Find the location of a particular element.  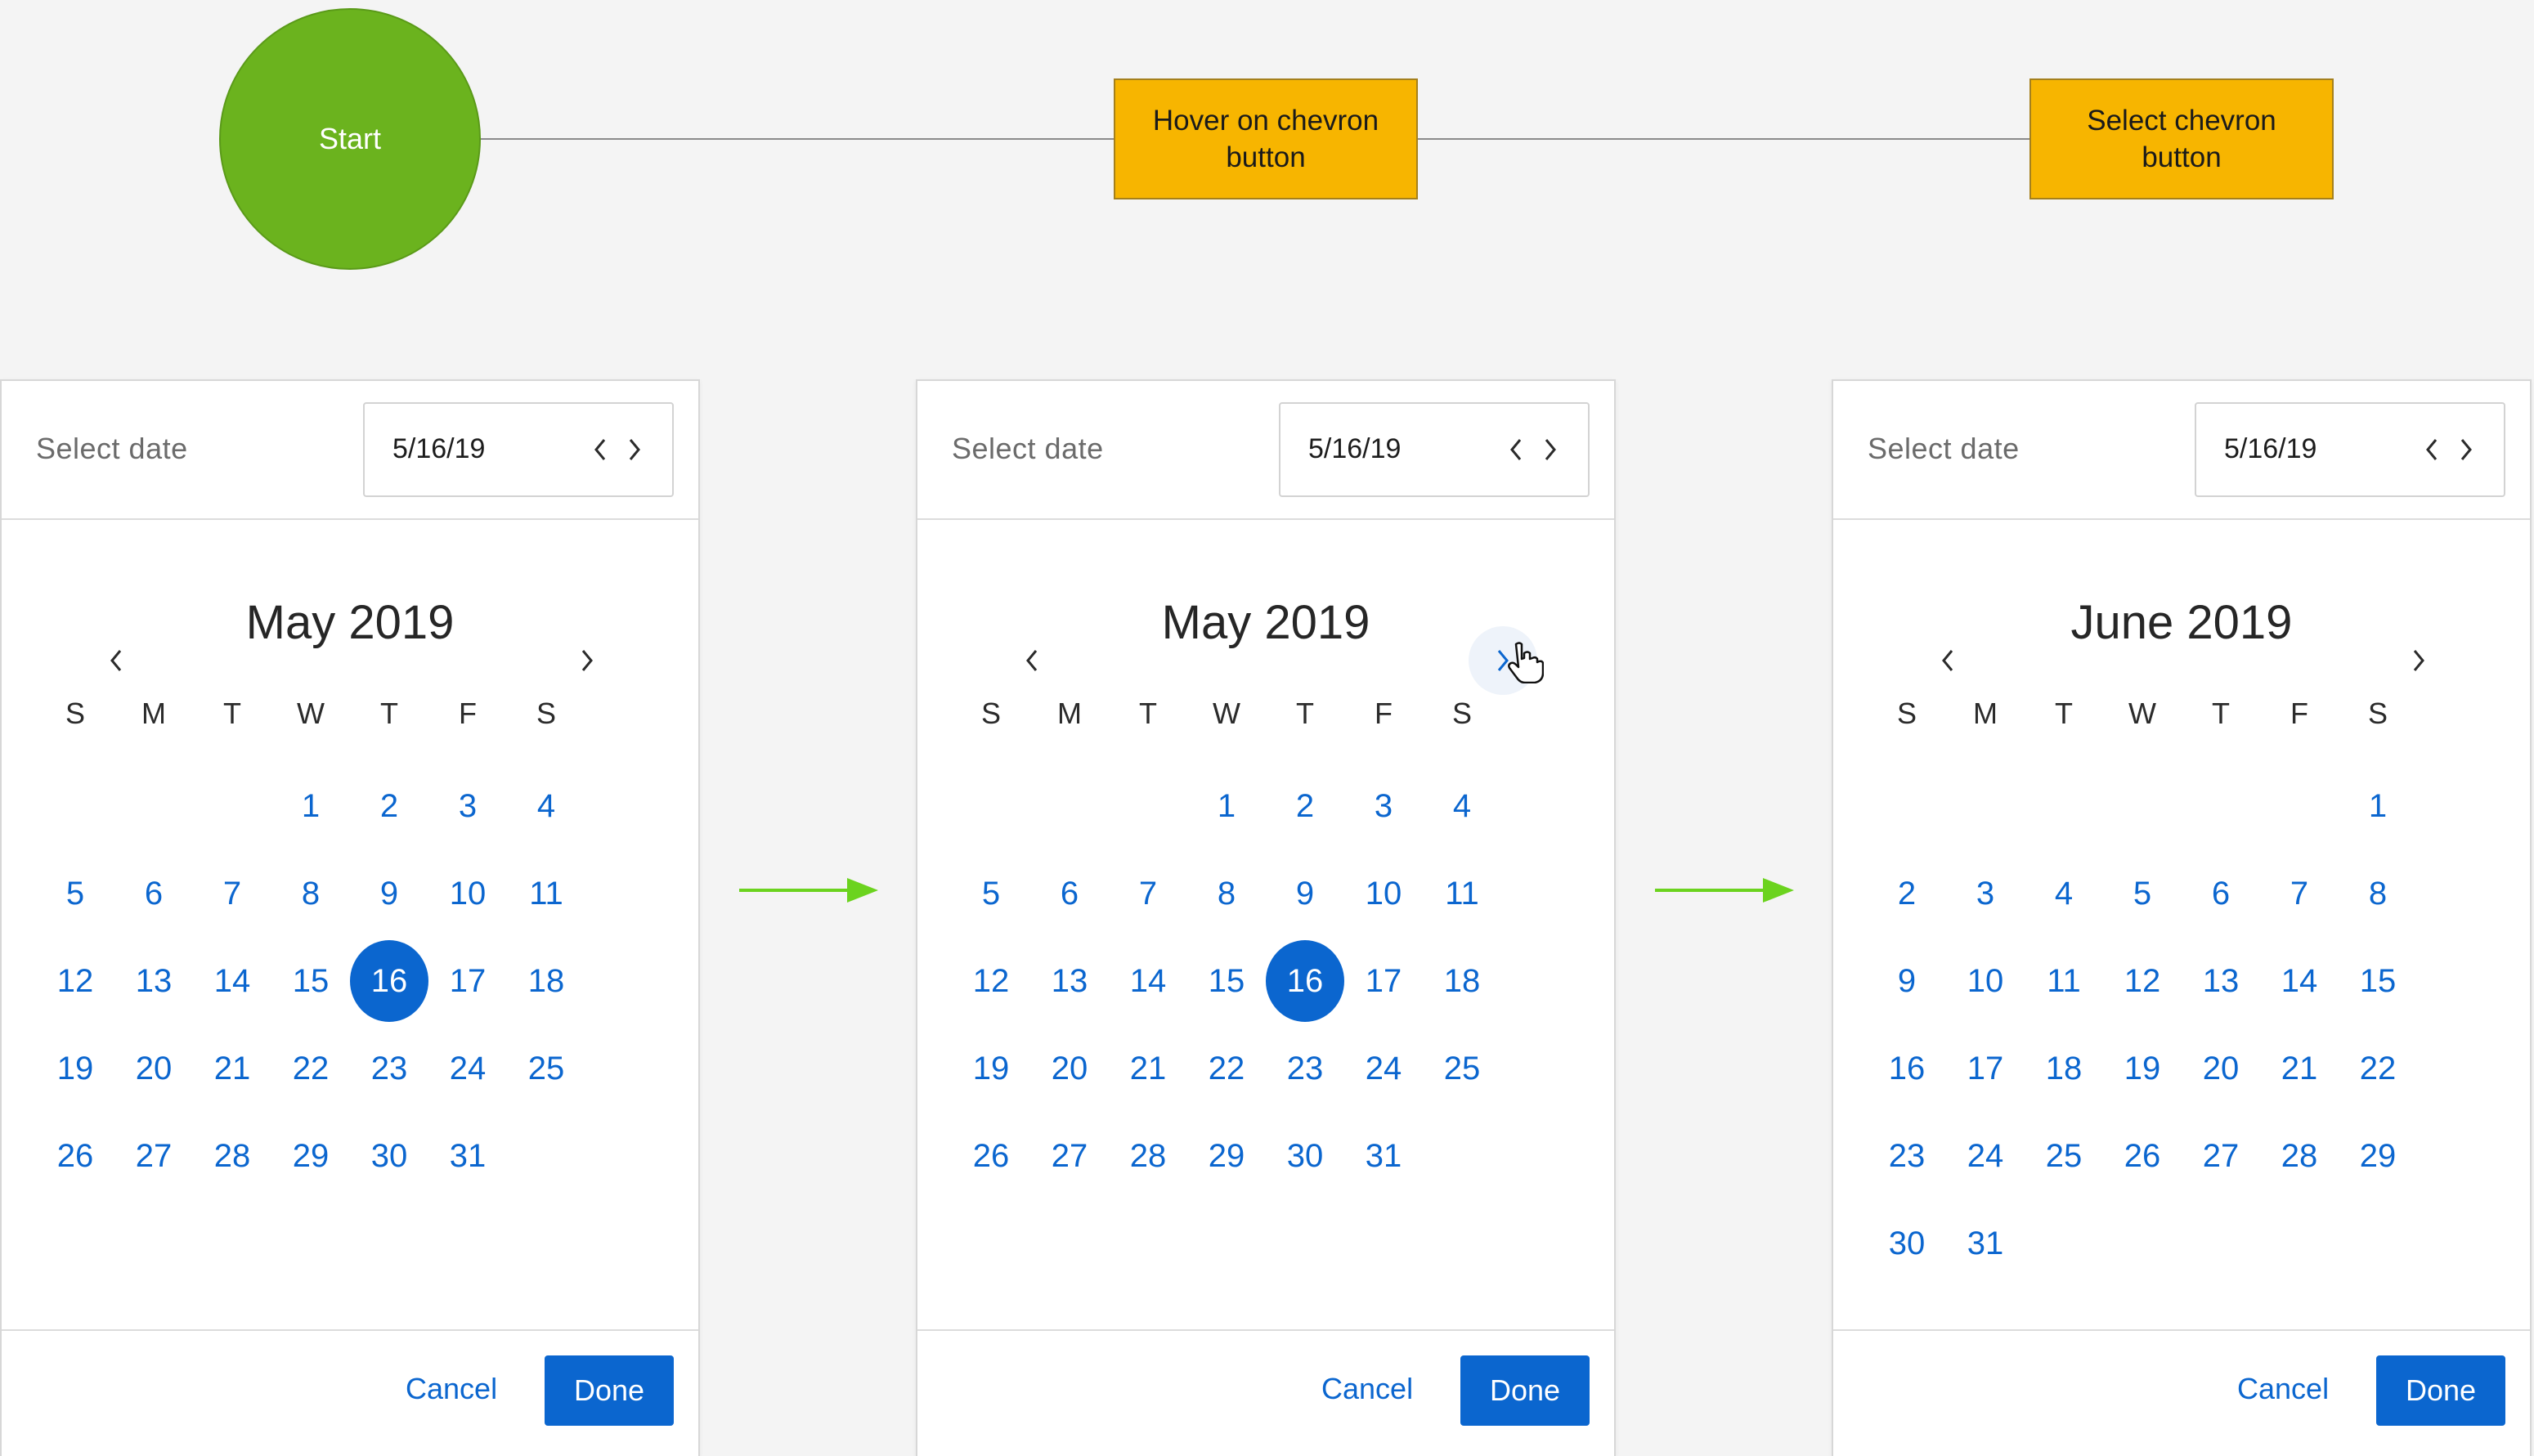

day-cell: 3 is located at coordinates (1985, 894).